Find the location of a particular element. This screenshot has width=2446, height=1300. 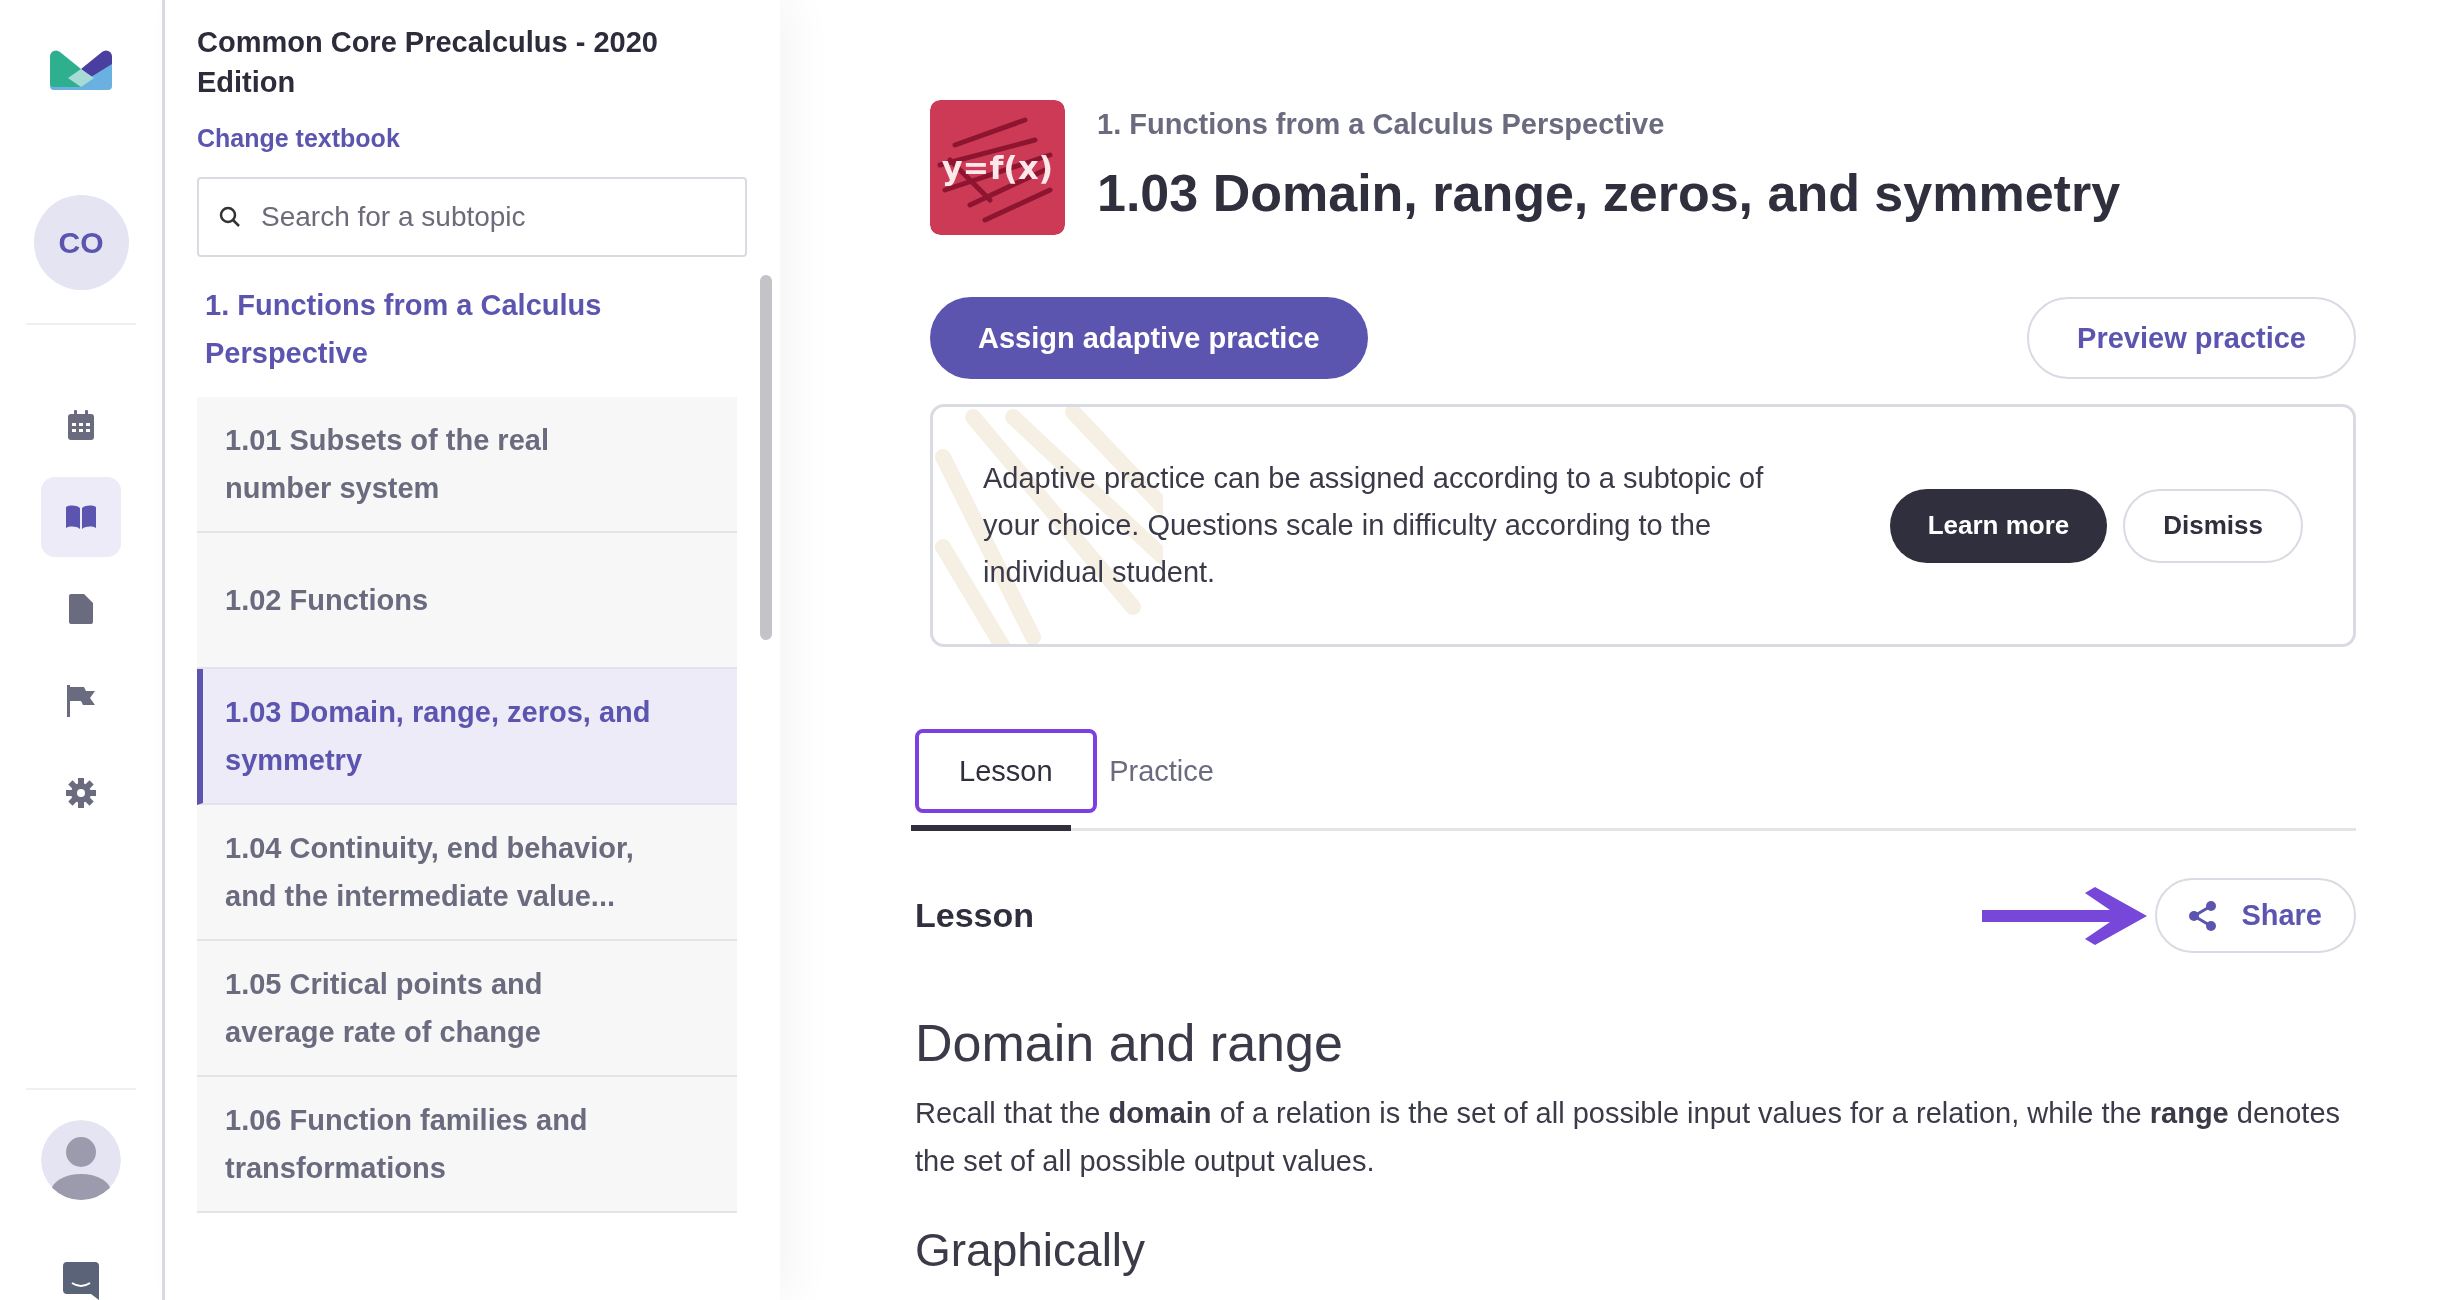

logo-icon is located at coordinates (81, 69).